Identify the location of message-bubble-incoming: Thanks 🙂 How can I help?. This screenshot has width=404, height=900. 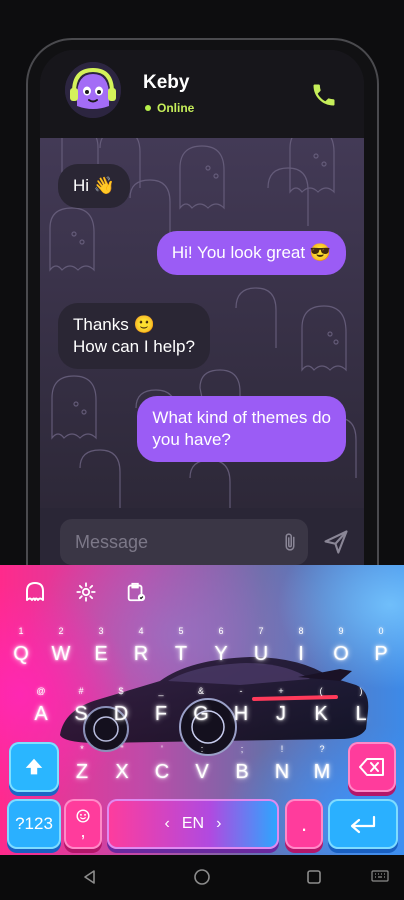
(134, 336).